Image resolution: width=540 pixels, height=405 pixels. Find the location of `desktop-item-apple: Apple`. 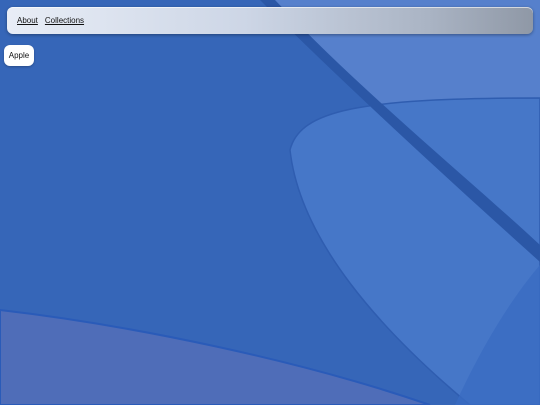

desktop-item-apple: Apple is located at coordinates (19, 55).